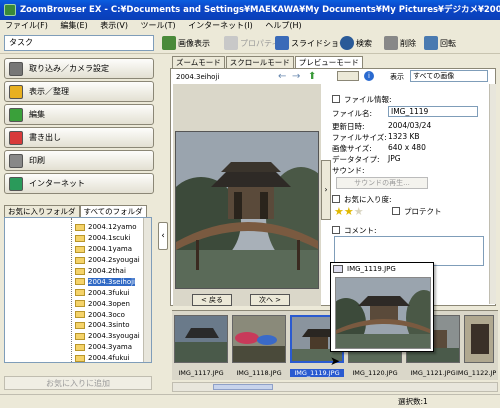  Describe the element at coordinates (282, 76) in the screenshot. I see `back-arrow-icon: ←` at that location.